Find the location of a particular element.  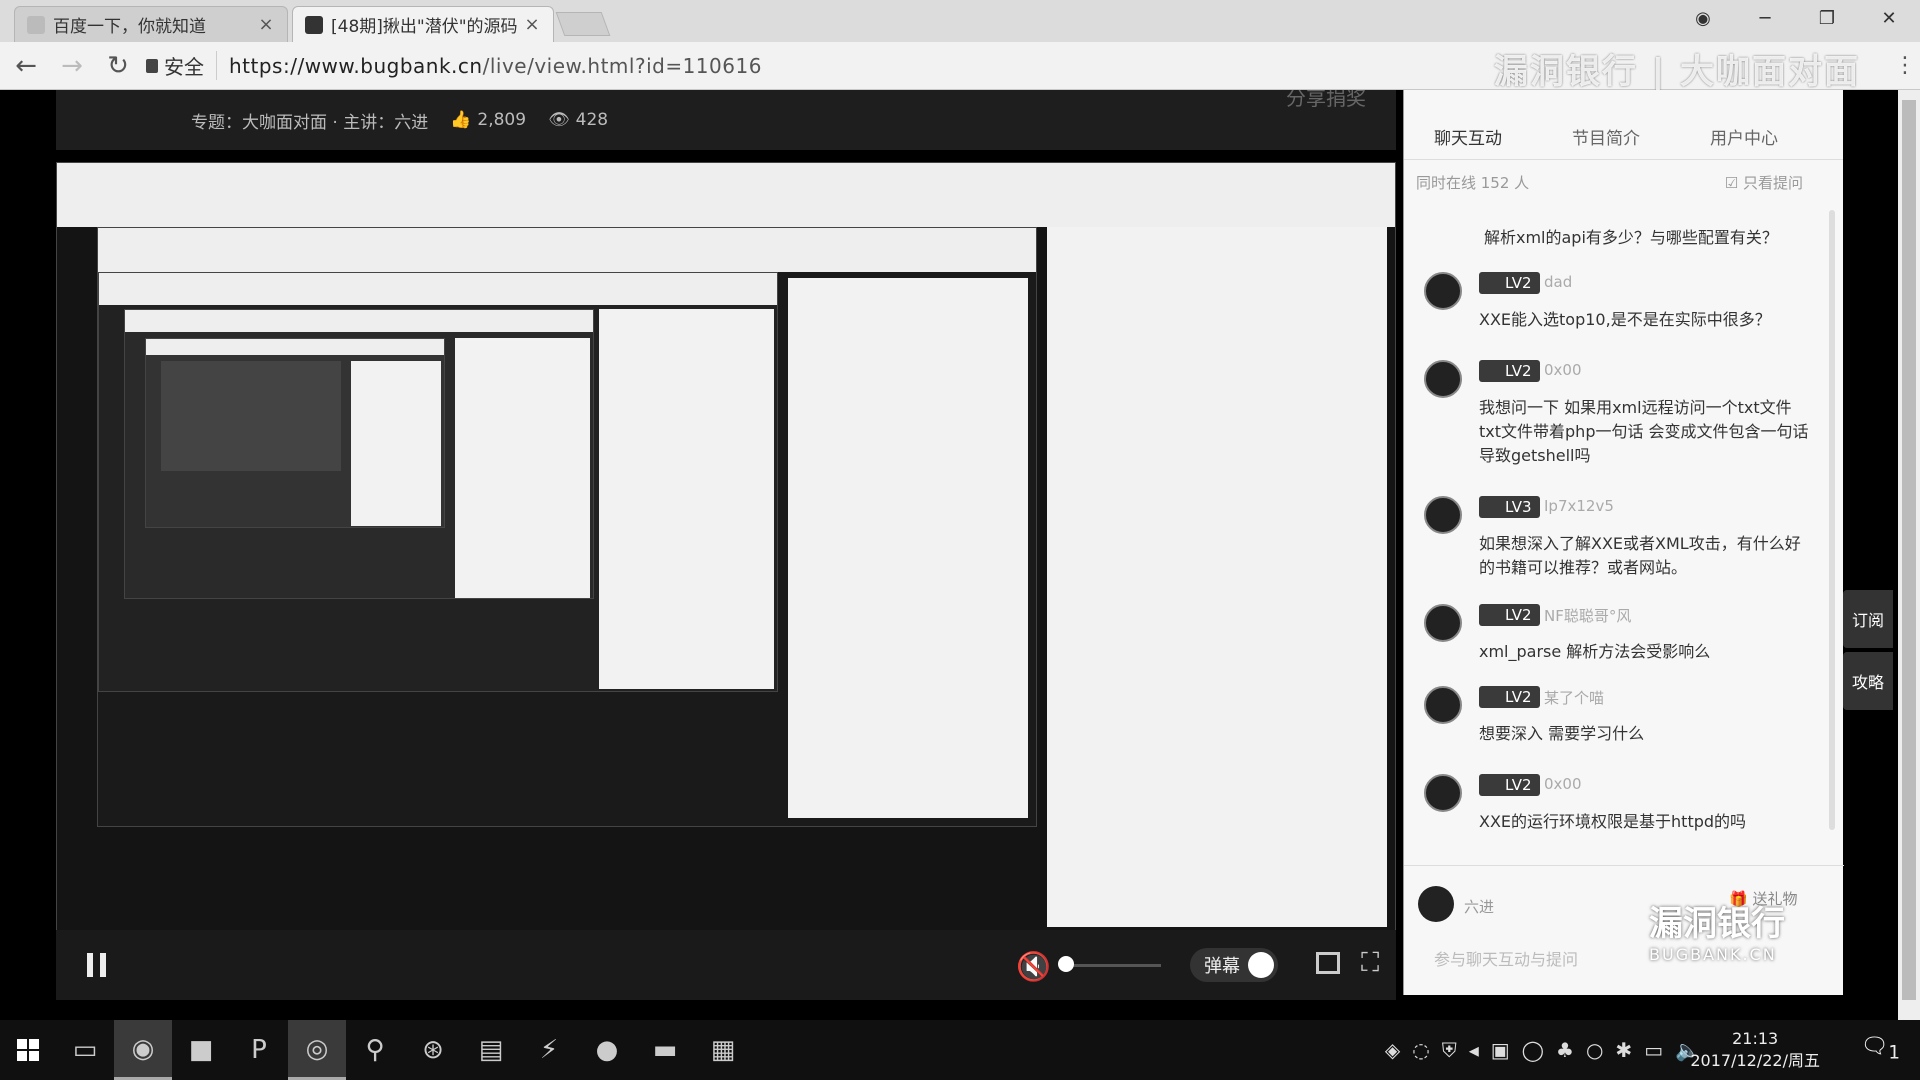

only-questions-checkbox: ☑ 只看提问 is located at coordinates (1764, 182).